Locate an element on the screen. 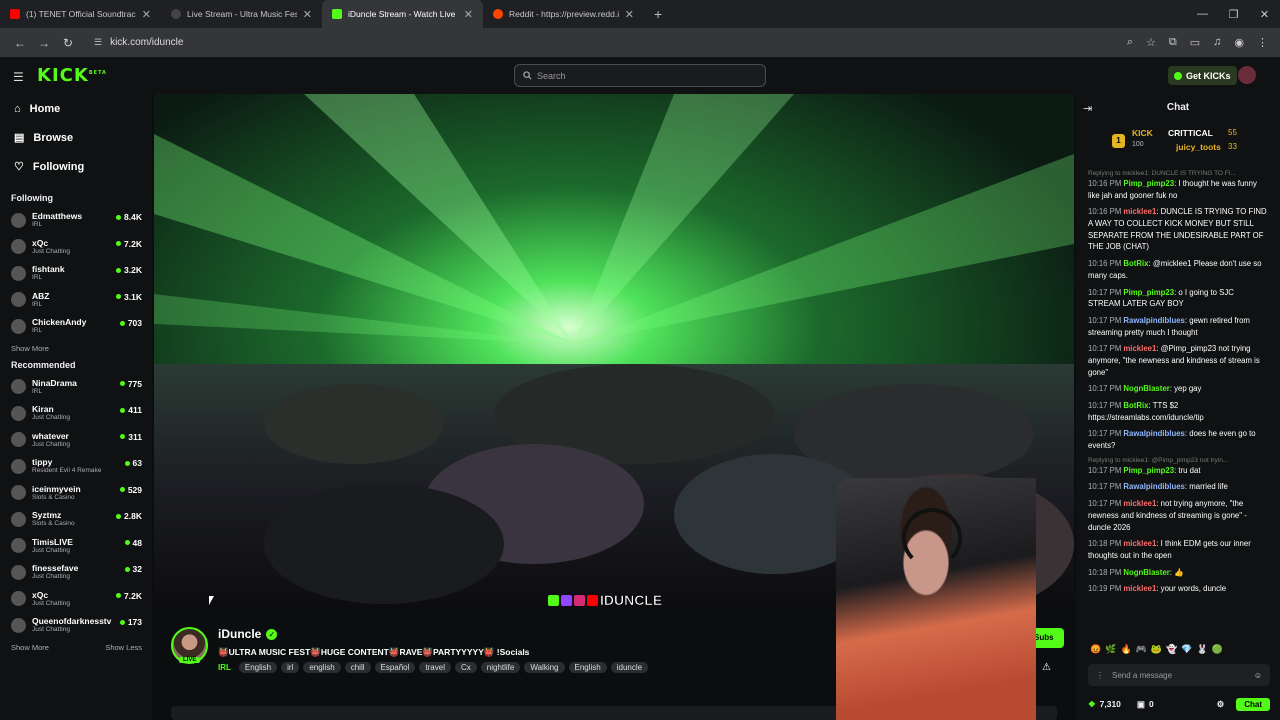 The width and height of the screenshot is (1280, 720). channel-avatar is located at coordinates (18, 413).